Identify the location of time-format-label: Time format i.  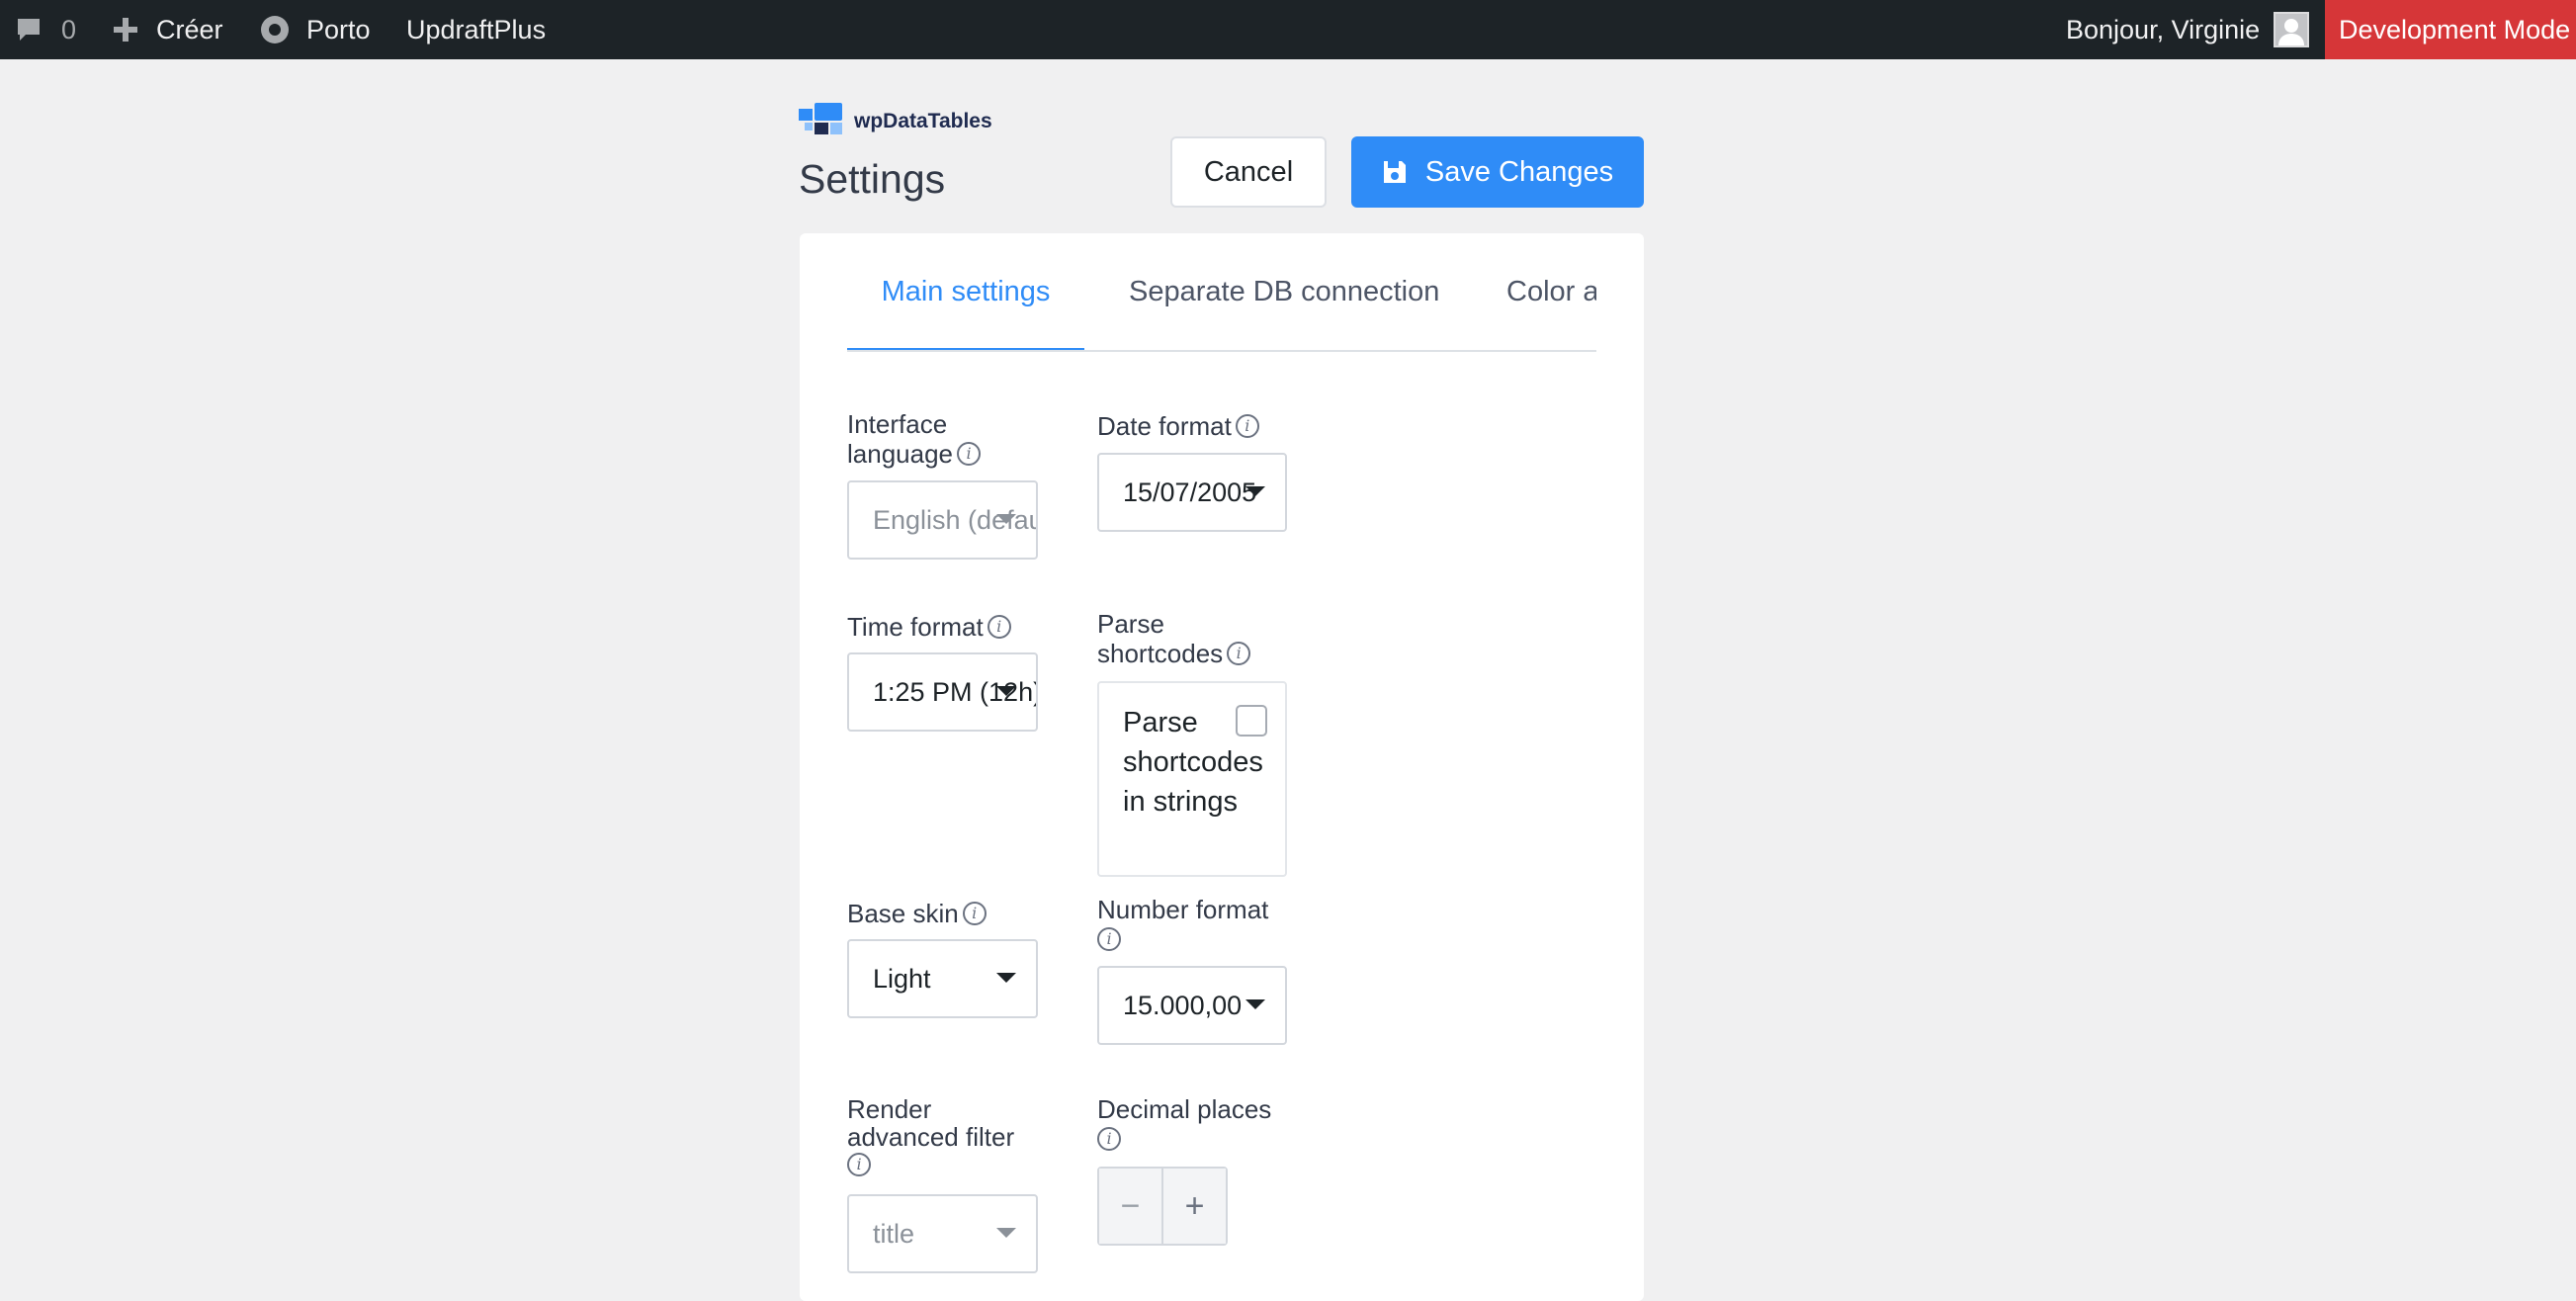
(946, 627).